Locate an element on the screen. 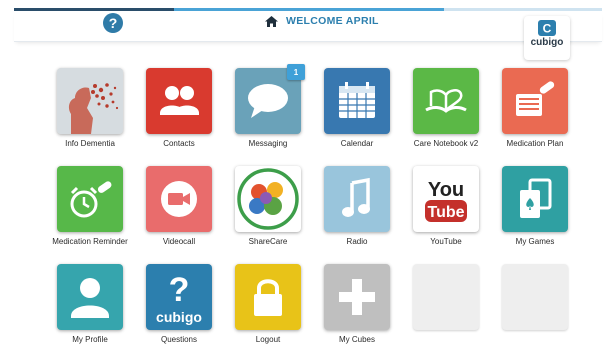  cubigo-cube-icon: C is located at coordinates (547, 28).